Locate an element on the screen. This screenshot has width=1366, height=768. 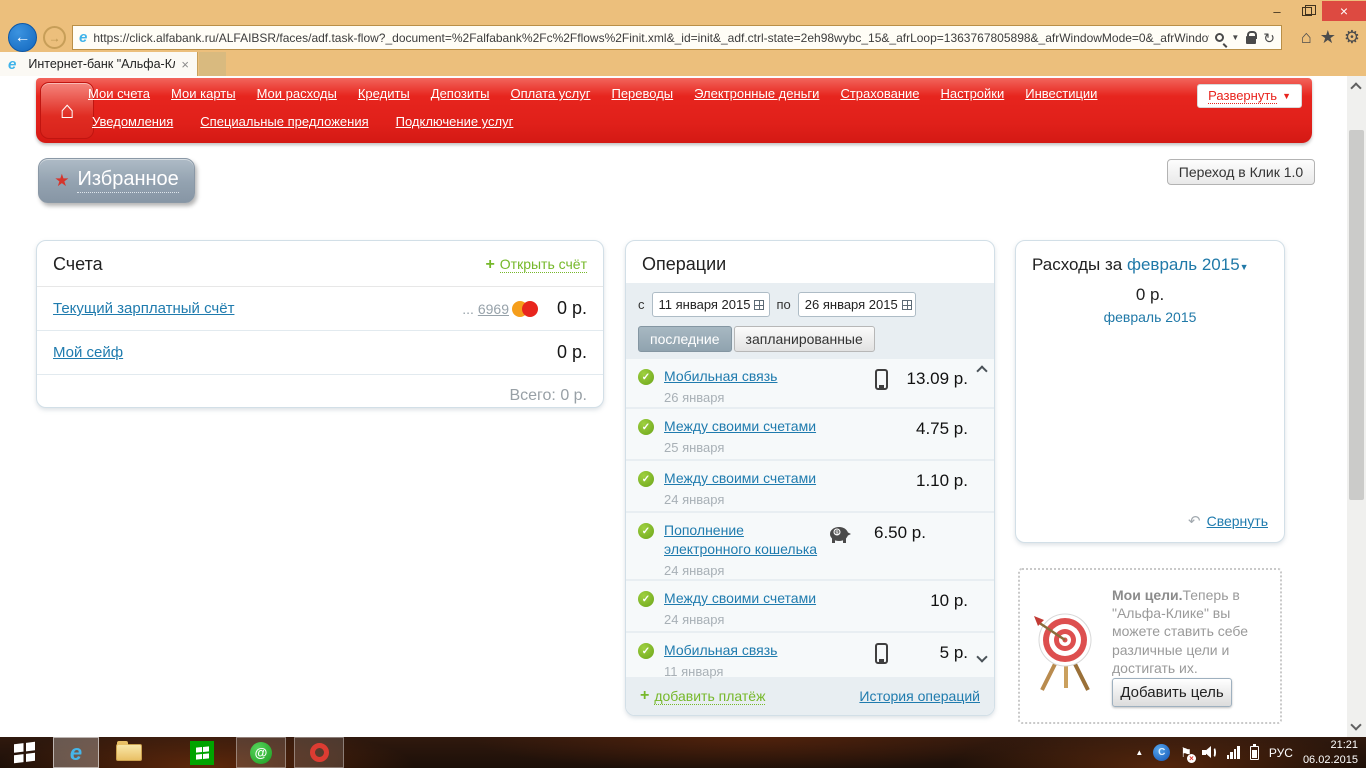
expand-menu-button: Развернуть ▼ is located at coordinates (1249, 96).